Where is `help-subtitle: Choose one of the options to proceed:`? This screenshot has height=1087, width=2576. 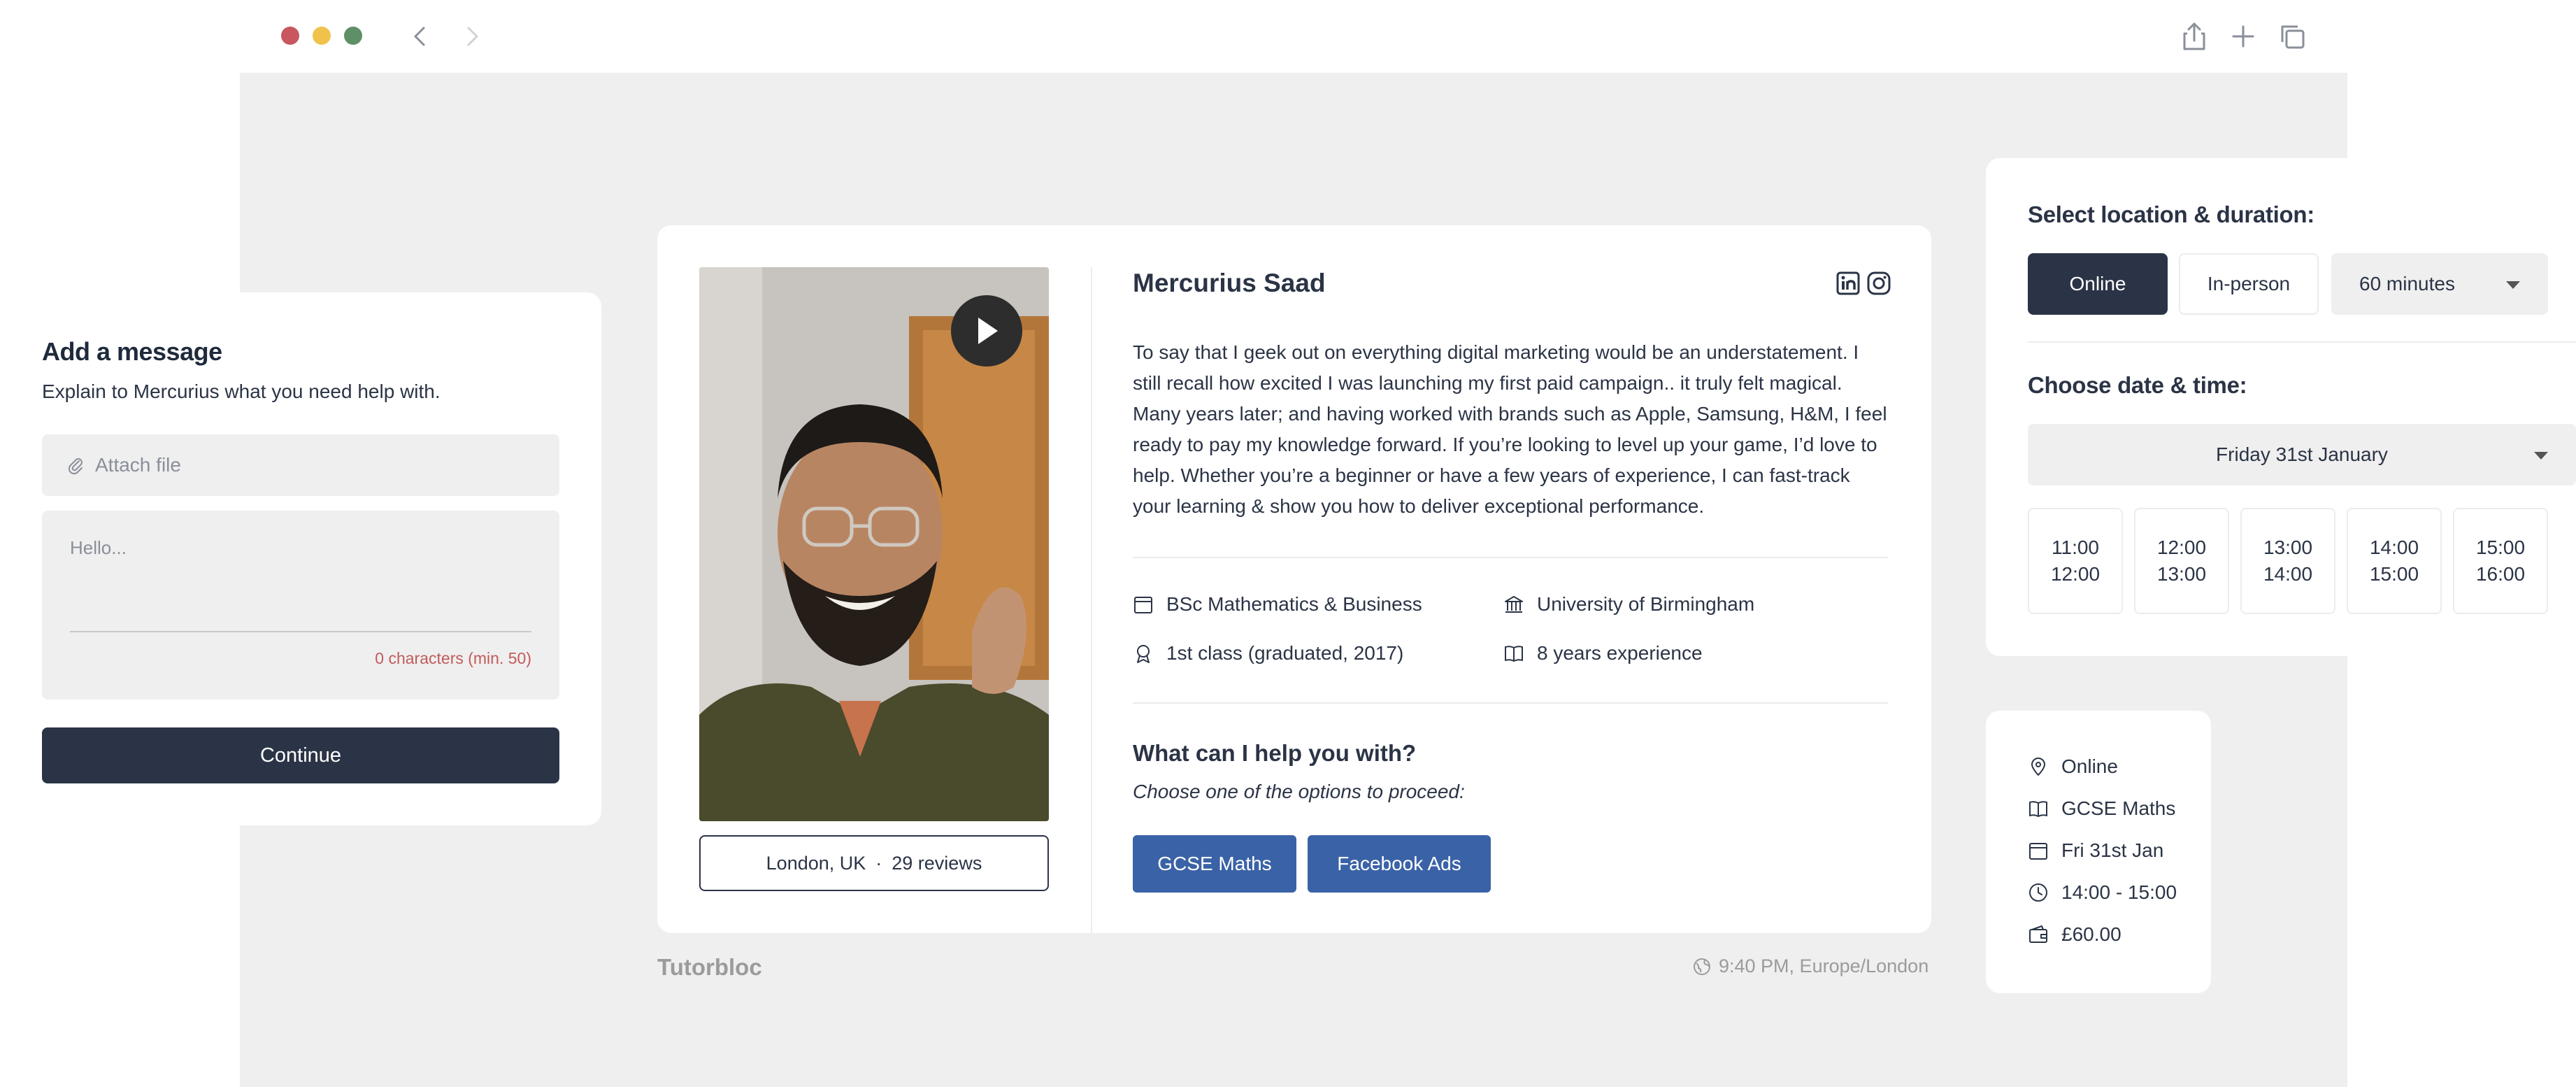
help-subtitle: Choose one of the options to proceed: is located at coordinates (1299, 791).